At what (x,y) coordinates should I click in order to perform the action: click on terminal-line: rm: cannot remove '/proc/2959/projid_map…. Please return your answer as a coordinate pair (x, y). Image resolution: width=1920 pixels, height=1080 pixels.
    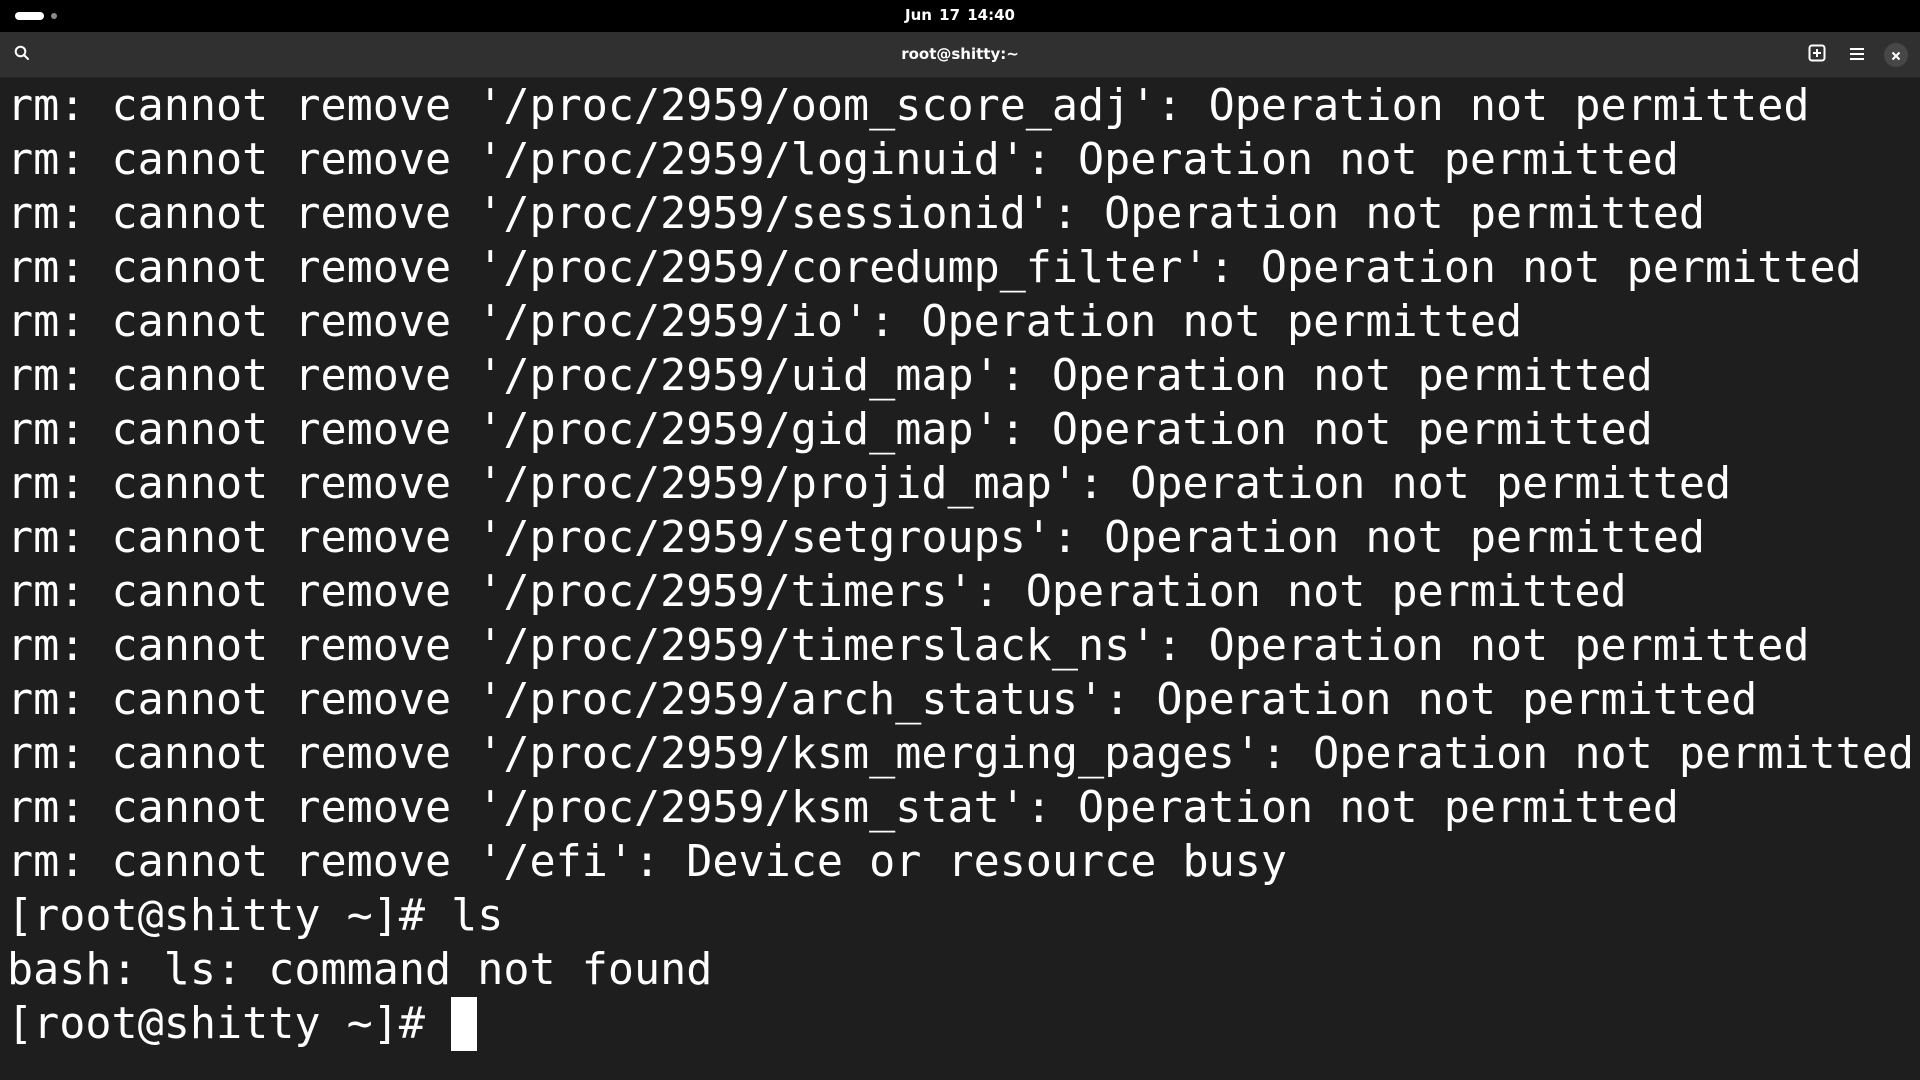
    Looking at the image, I should click on (869, 484).